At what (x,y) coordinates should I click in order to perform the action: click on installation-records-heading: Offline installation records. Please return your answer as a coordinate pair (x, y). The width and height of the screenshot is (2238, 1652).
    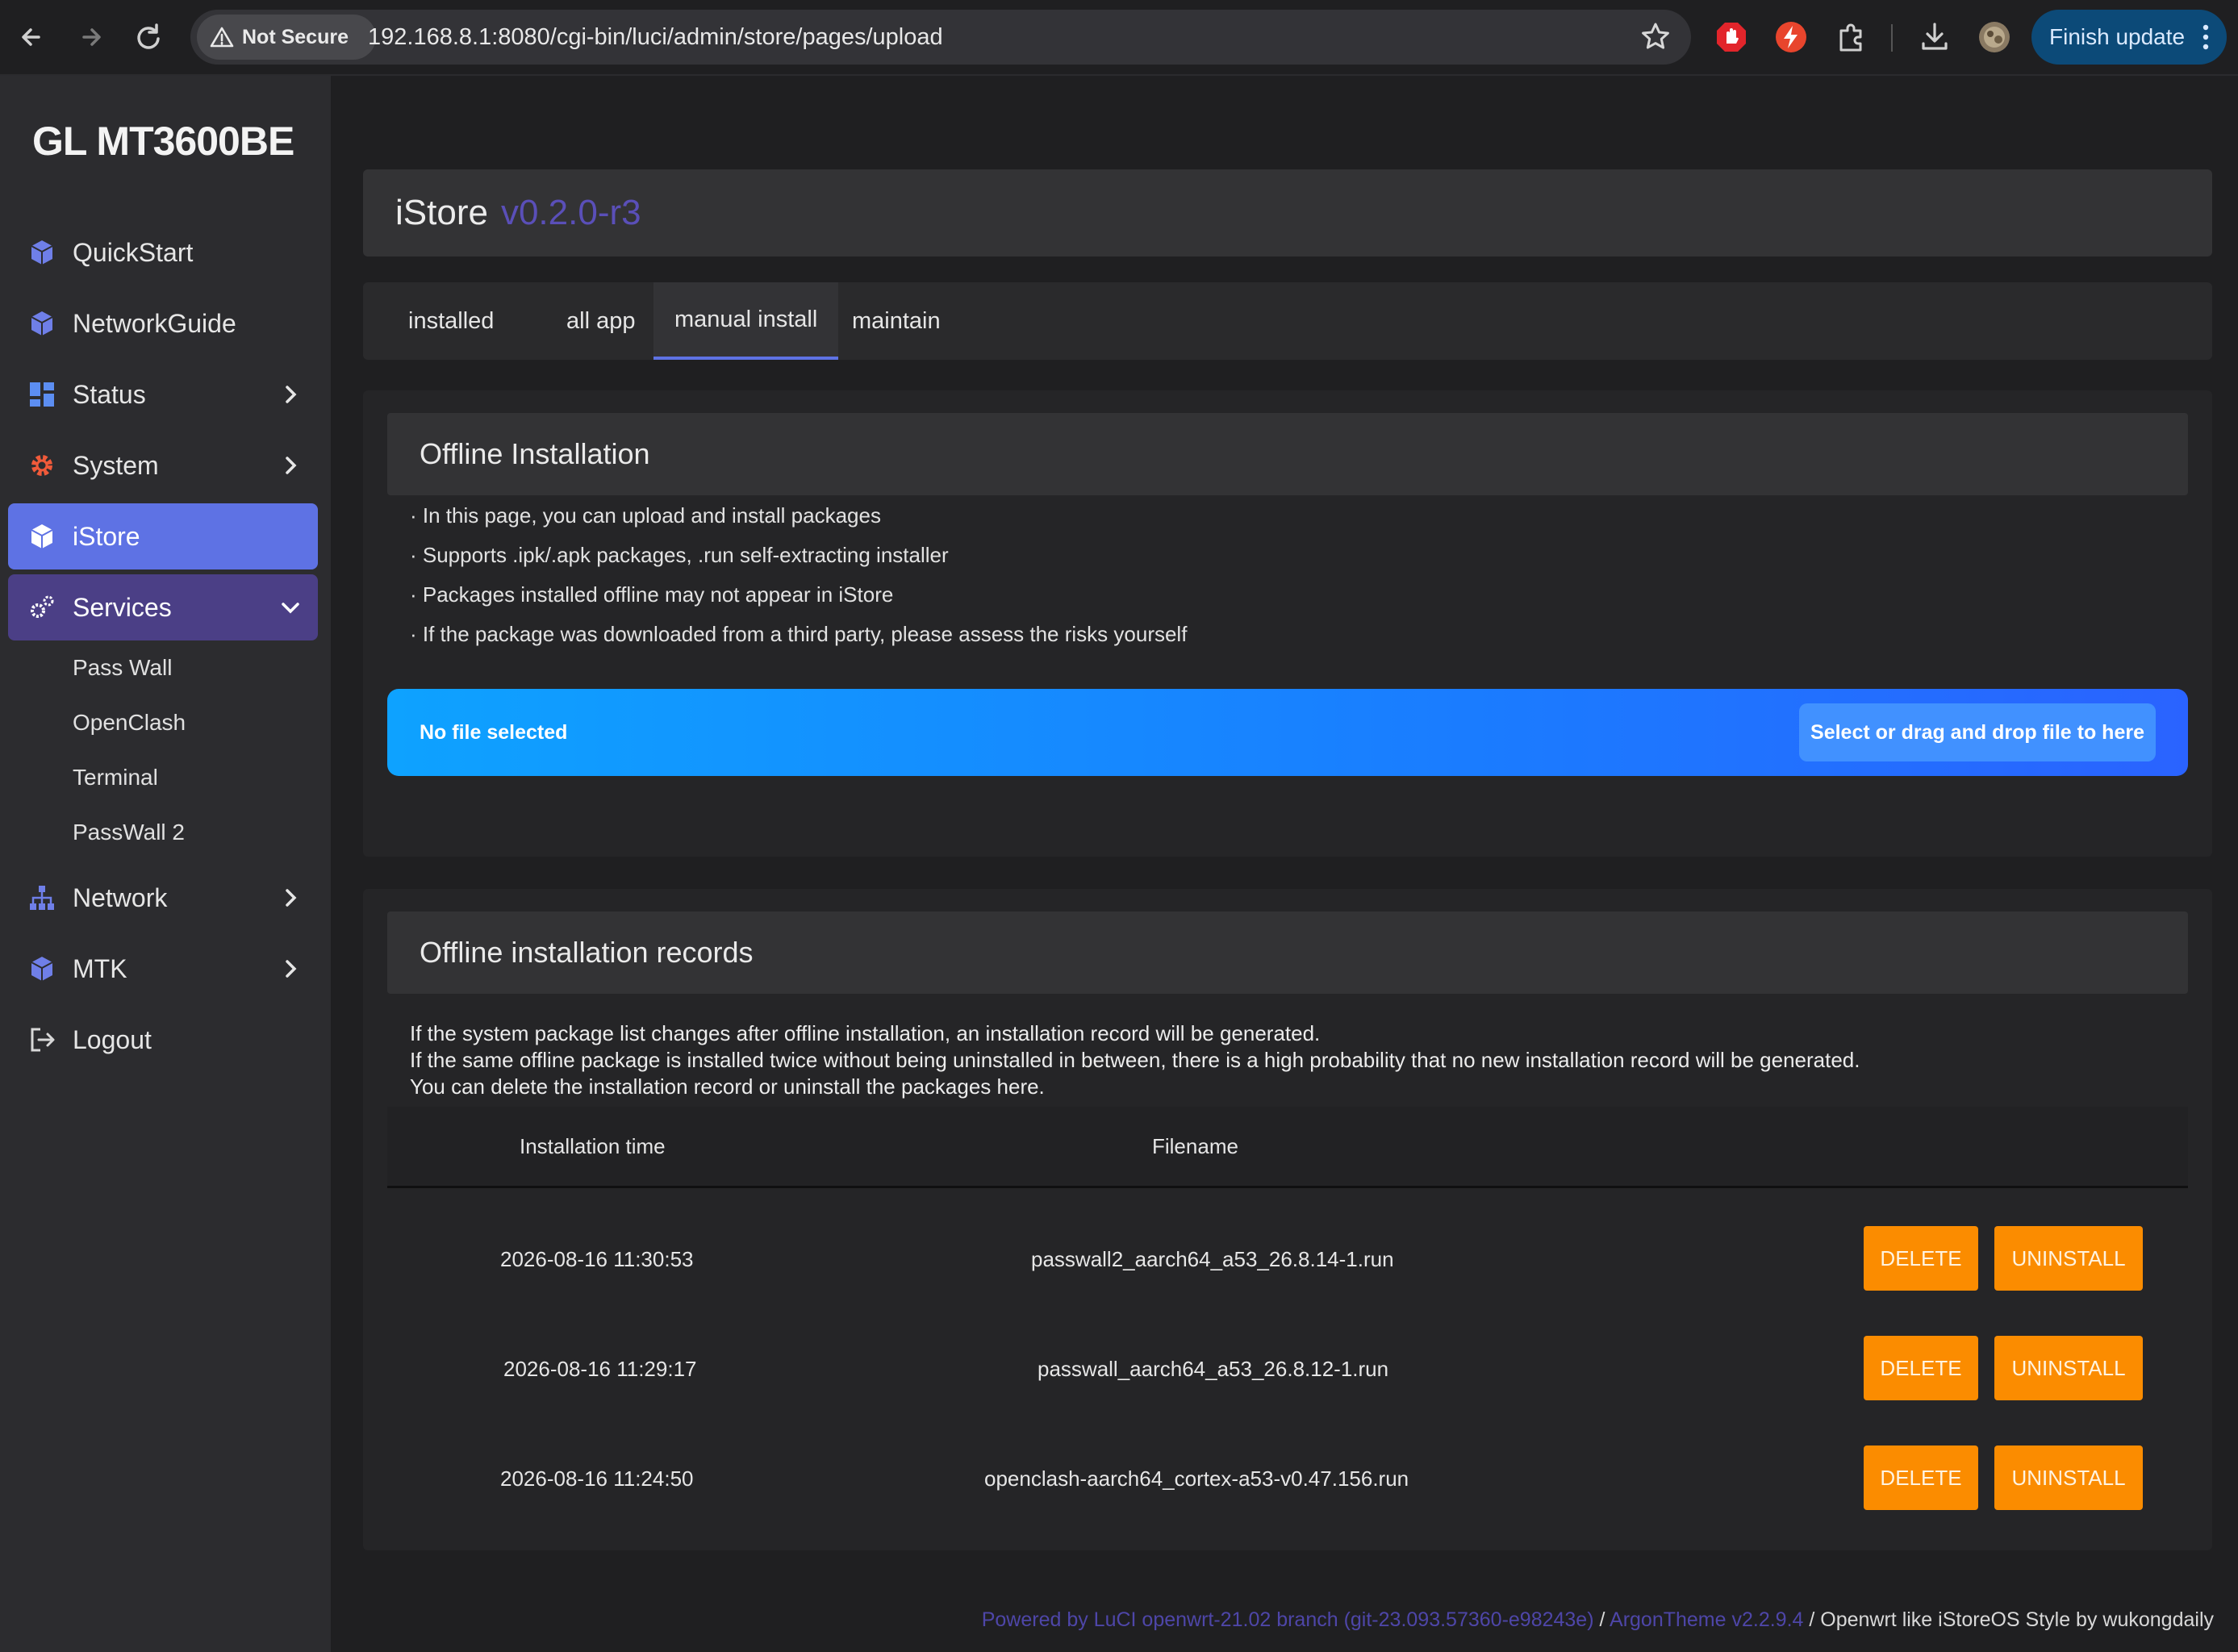
    Looking at the image, I should click on (1287, 953).